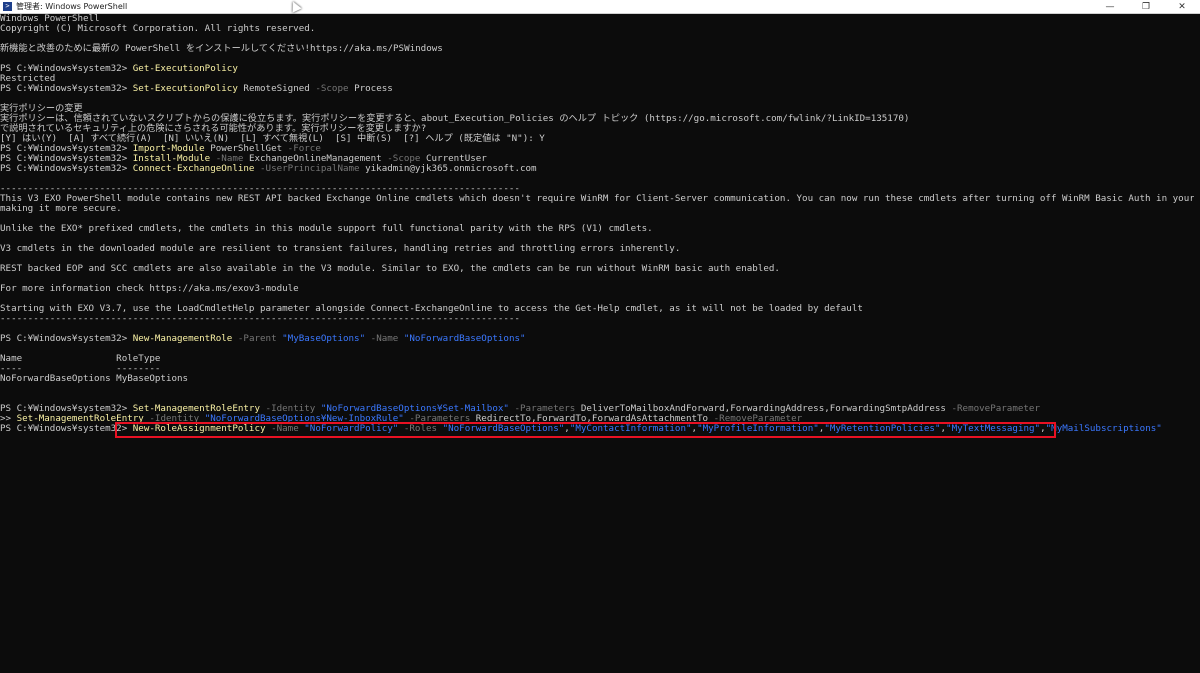 This screenshot has width=1200, height=673. What do you see at coordinates (182, 338) in the screenshot?
I see `cmdlet: New-ManagementRole` at bounding box center [182, 338].